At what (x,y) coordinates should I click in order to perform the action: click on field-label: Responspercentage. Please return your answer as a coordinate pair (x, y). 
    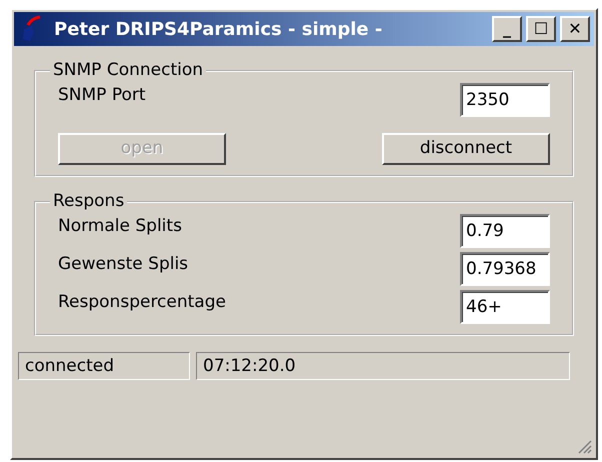
    Looking at the image, I should click on (142, 302).